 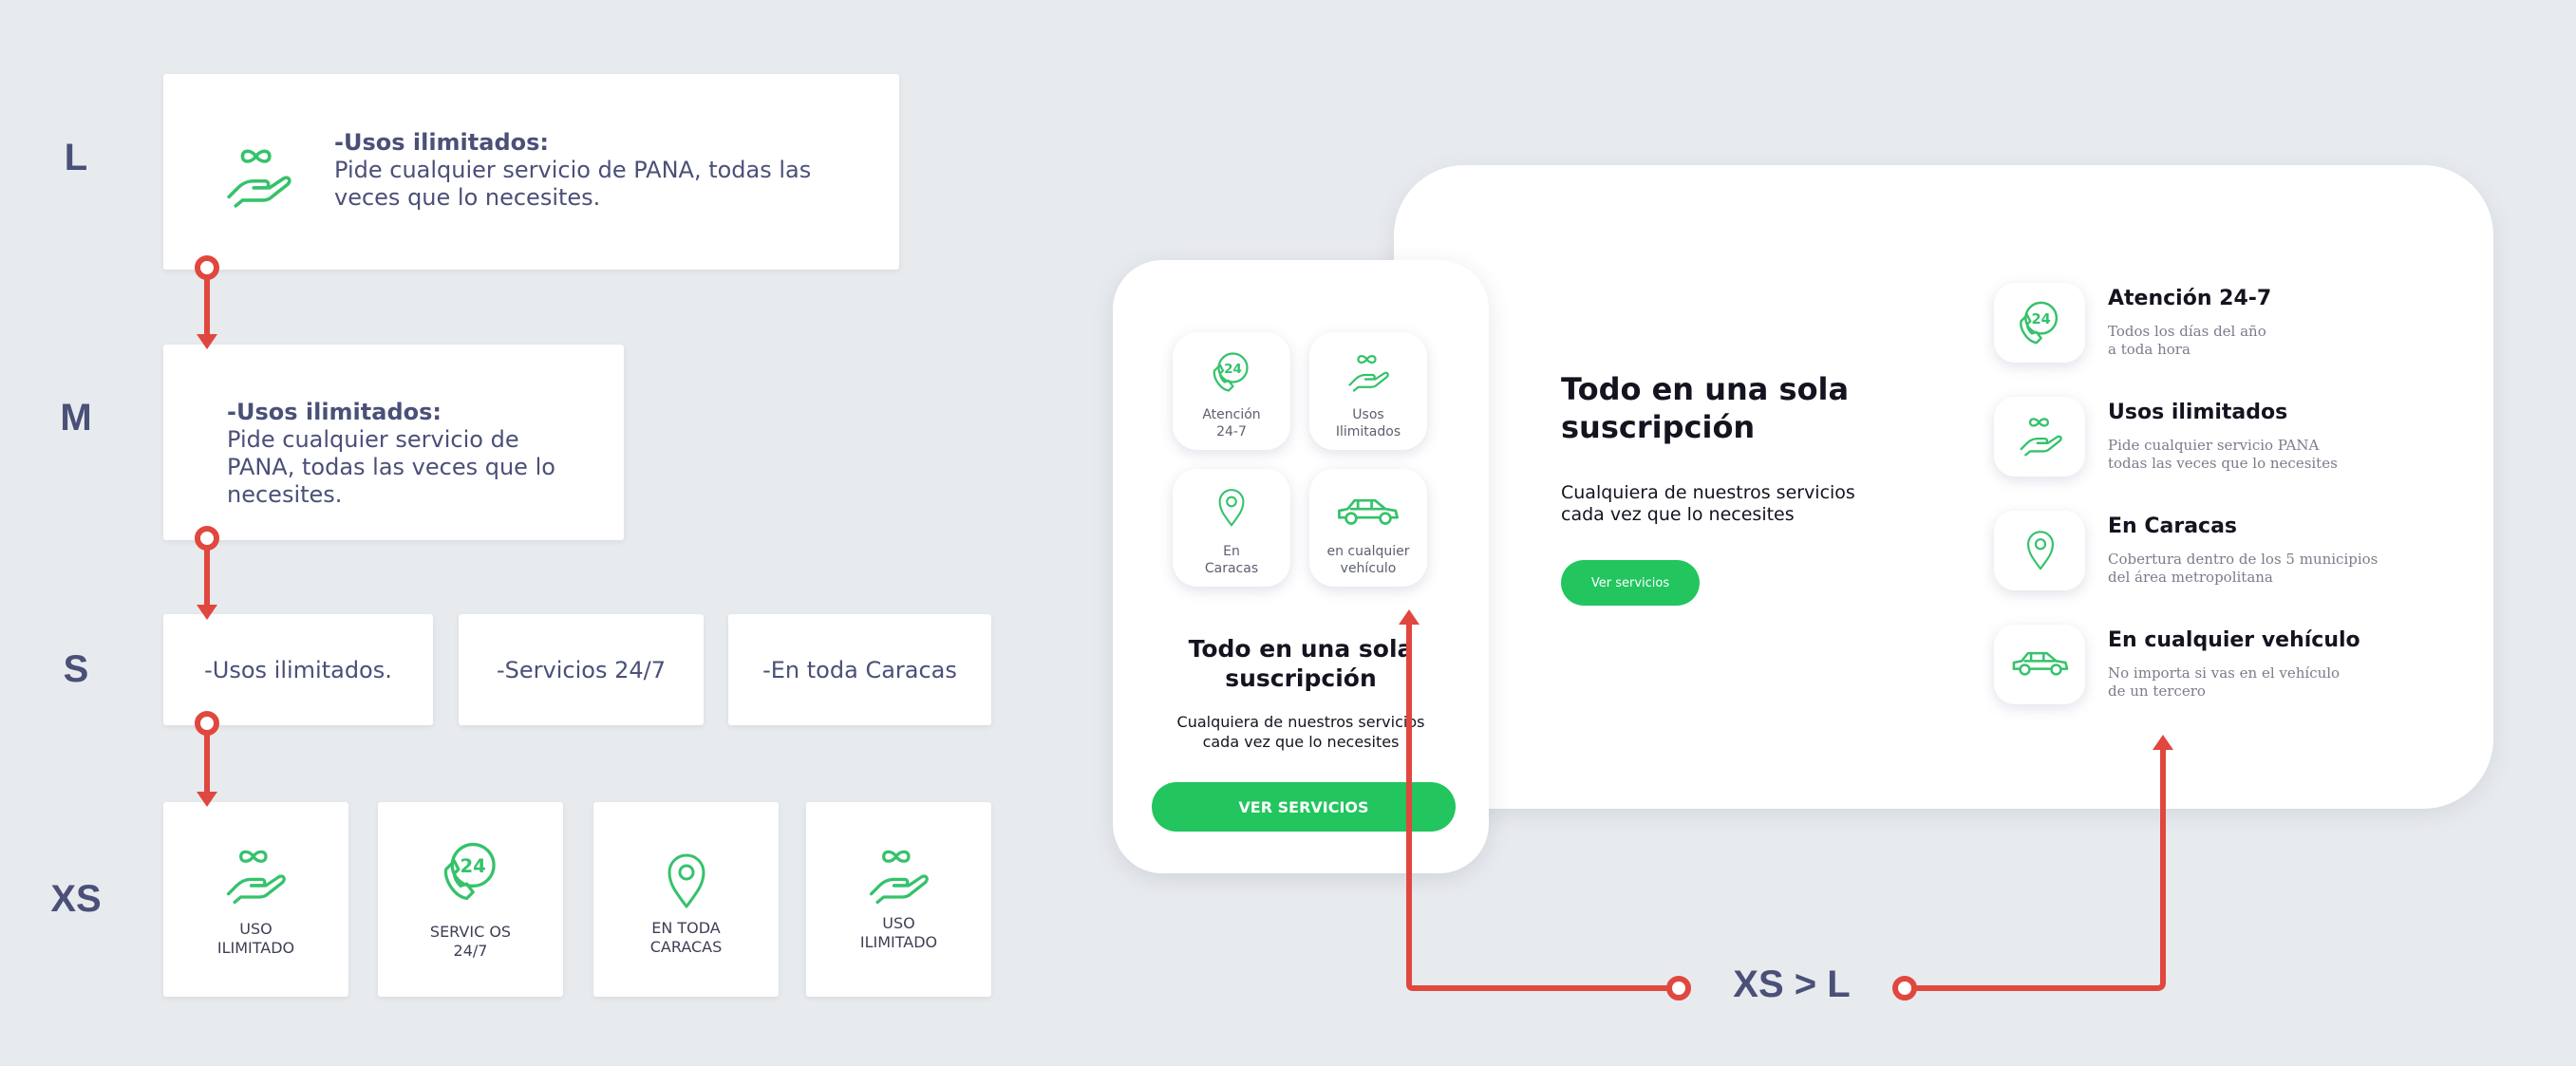 What do you see at coordinates (1792, 984) in the screenshot?
I see `transition-label: XS > L` at bounding box center [1792, 984].